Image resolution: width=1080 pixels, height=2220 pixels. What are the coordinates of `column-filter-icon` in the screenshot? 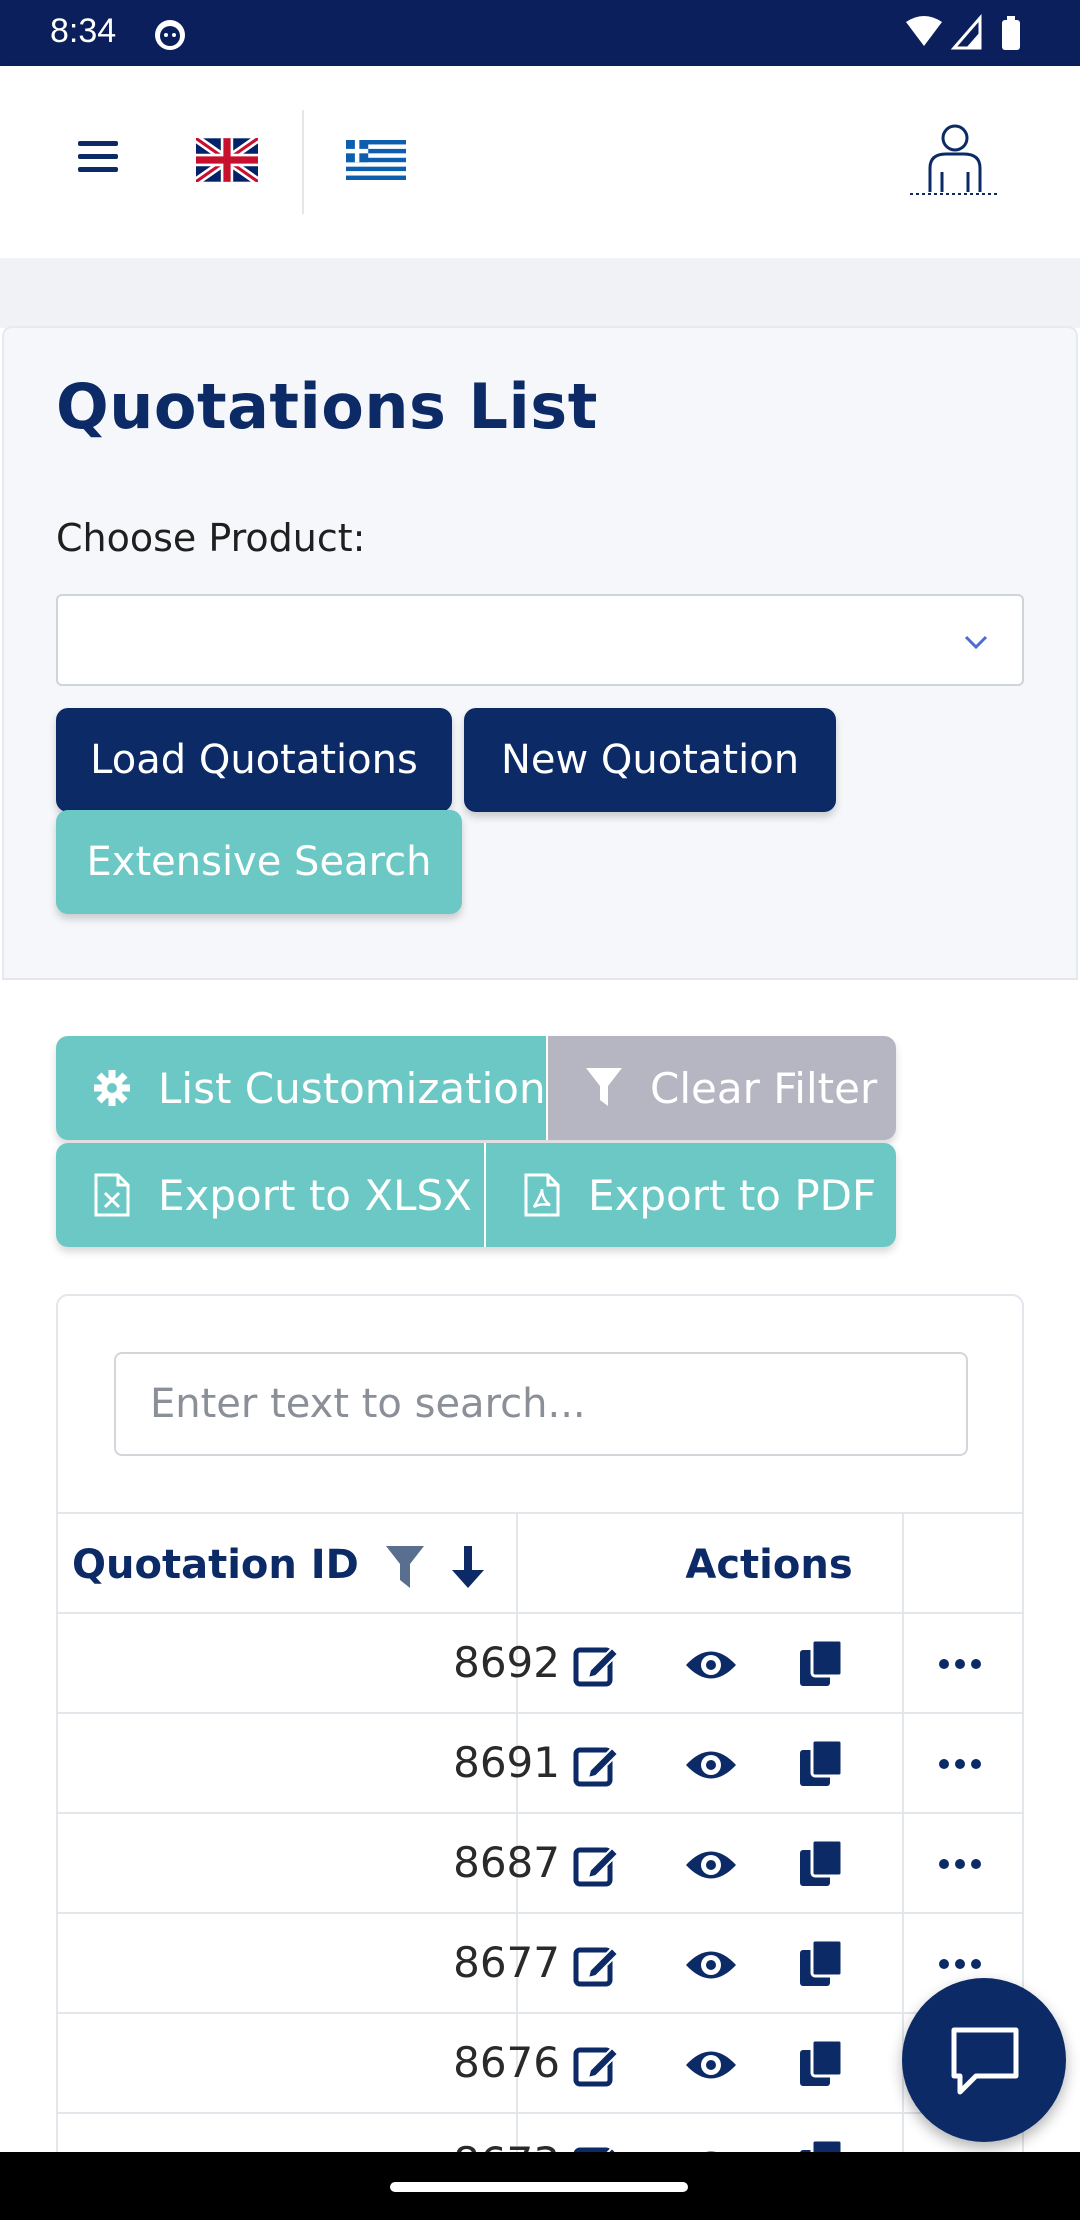 It's located at (405, 1567).